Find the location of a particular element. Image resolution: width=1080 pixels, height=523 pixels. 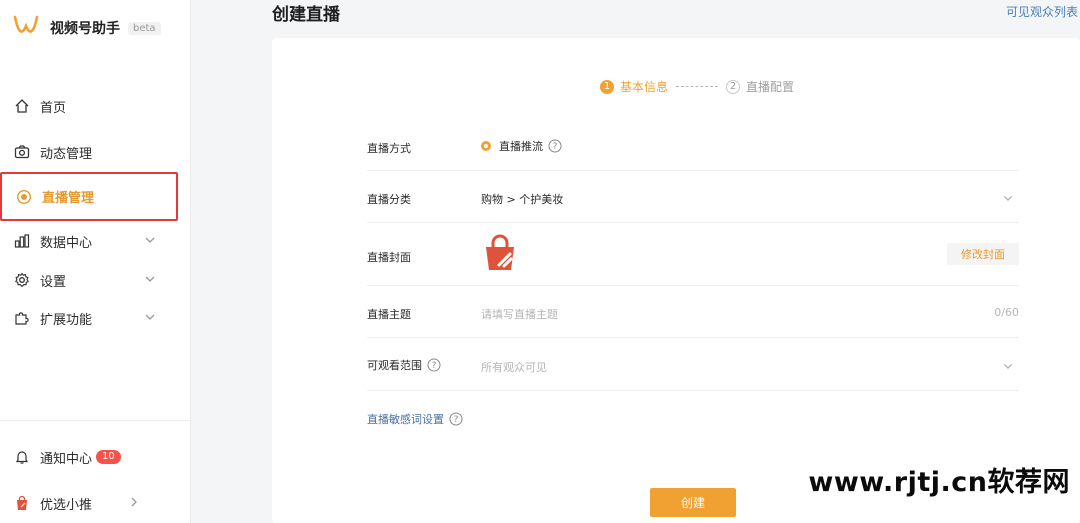

nav-item-moments: 动态管理 is located at coordinates (89, 152).